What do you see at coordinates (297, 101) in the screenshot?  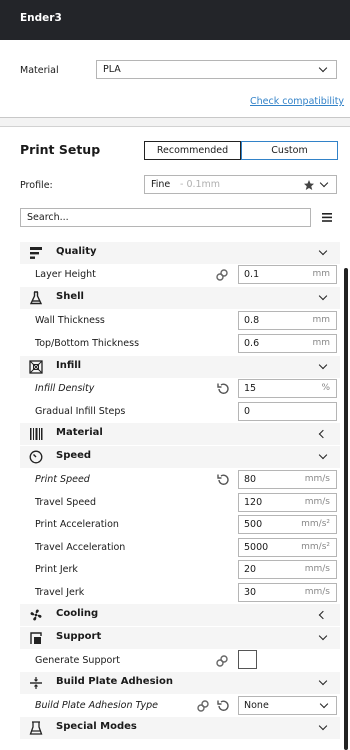 I see `check-compatibility-link: Check compatibility` at bounding box center [297, 101].